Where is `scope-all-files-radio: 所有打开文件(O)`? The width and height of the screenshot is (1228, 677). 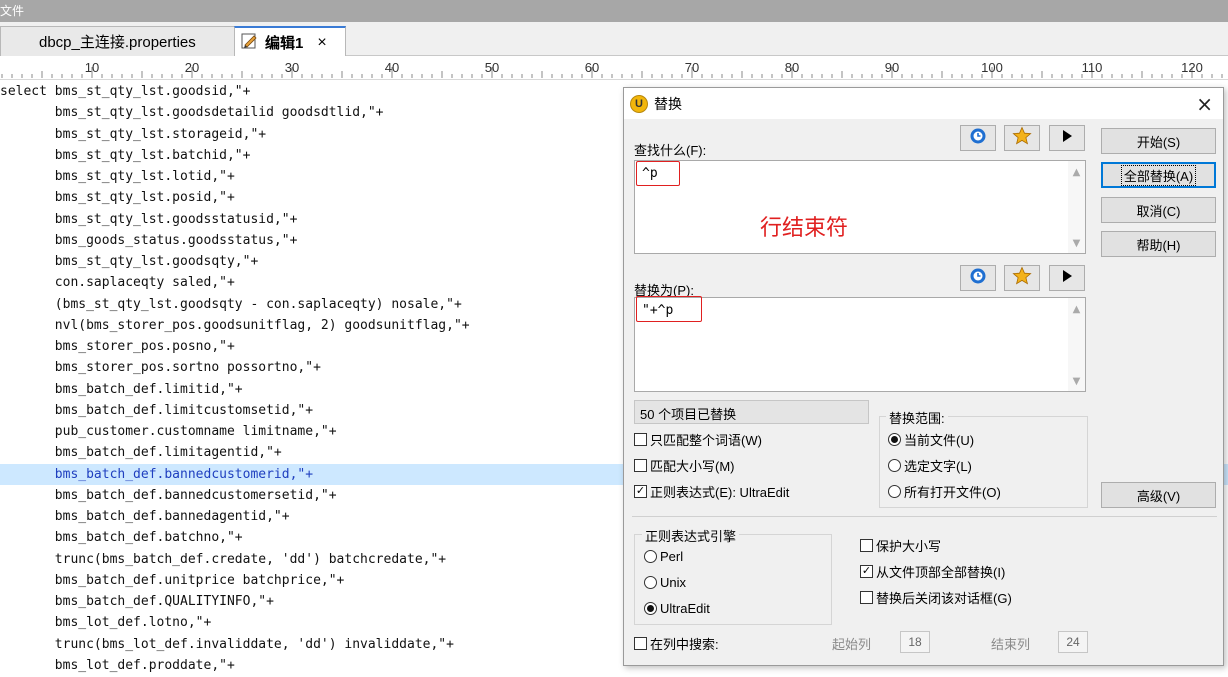 scope-all-files-radio: 所有打开文件(O) is located at coordinates (944, 491).